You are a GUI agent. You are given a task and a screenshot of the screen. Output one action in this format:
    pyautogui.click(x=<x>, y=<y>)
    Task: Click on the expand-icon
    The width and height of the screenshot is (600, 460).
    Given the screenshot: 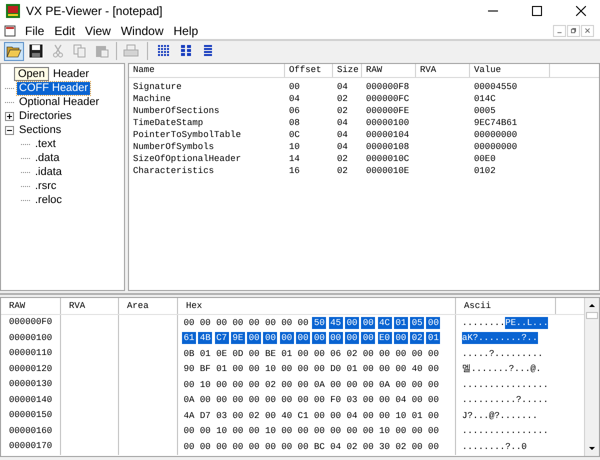 What is the action you would take?
    pyautogui.click(x=9, y=116)
    